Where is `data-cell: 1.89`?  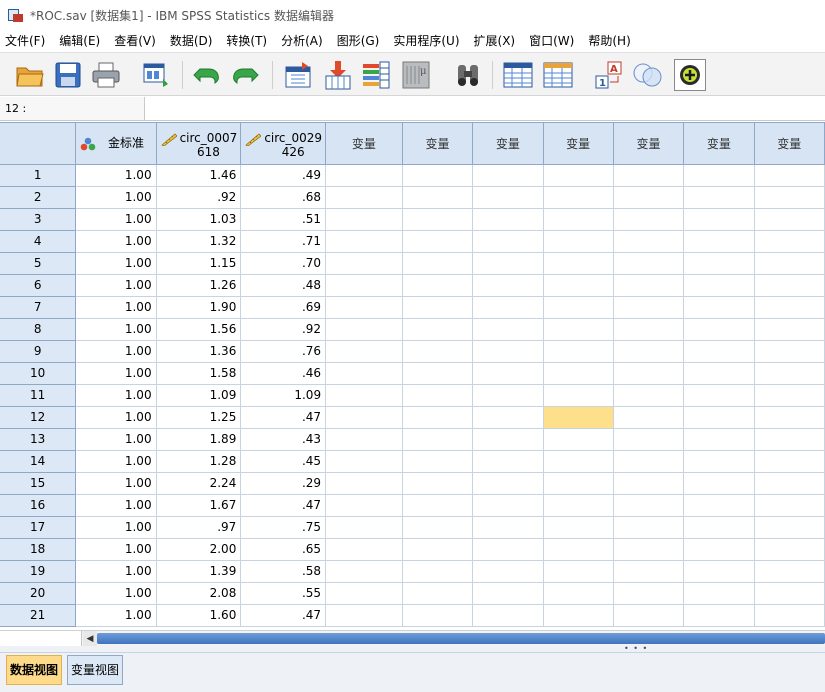 data-cell: 1.89 is located at coordinates (199, 439).